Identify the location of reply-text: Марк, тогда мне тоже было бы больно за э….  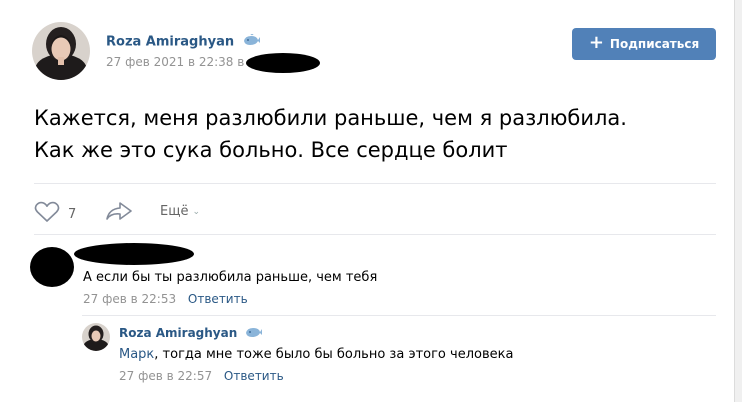
(316, 354).